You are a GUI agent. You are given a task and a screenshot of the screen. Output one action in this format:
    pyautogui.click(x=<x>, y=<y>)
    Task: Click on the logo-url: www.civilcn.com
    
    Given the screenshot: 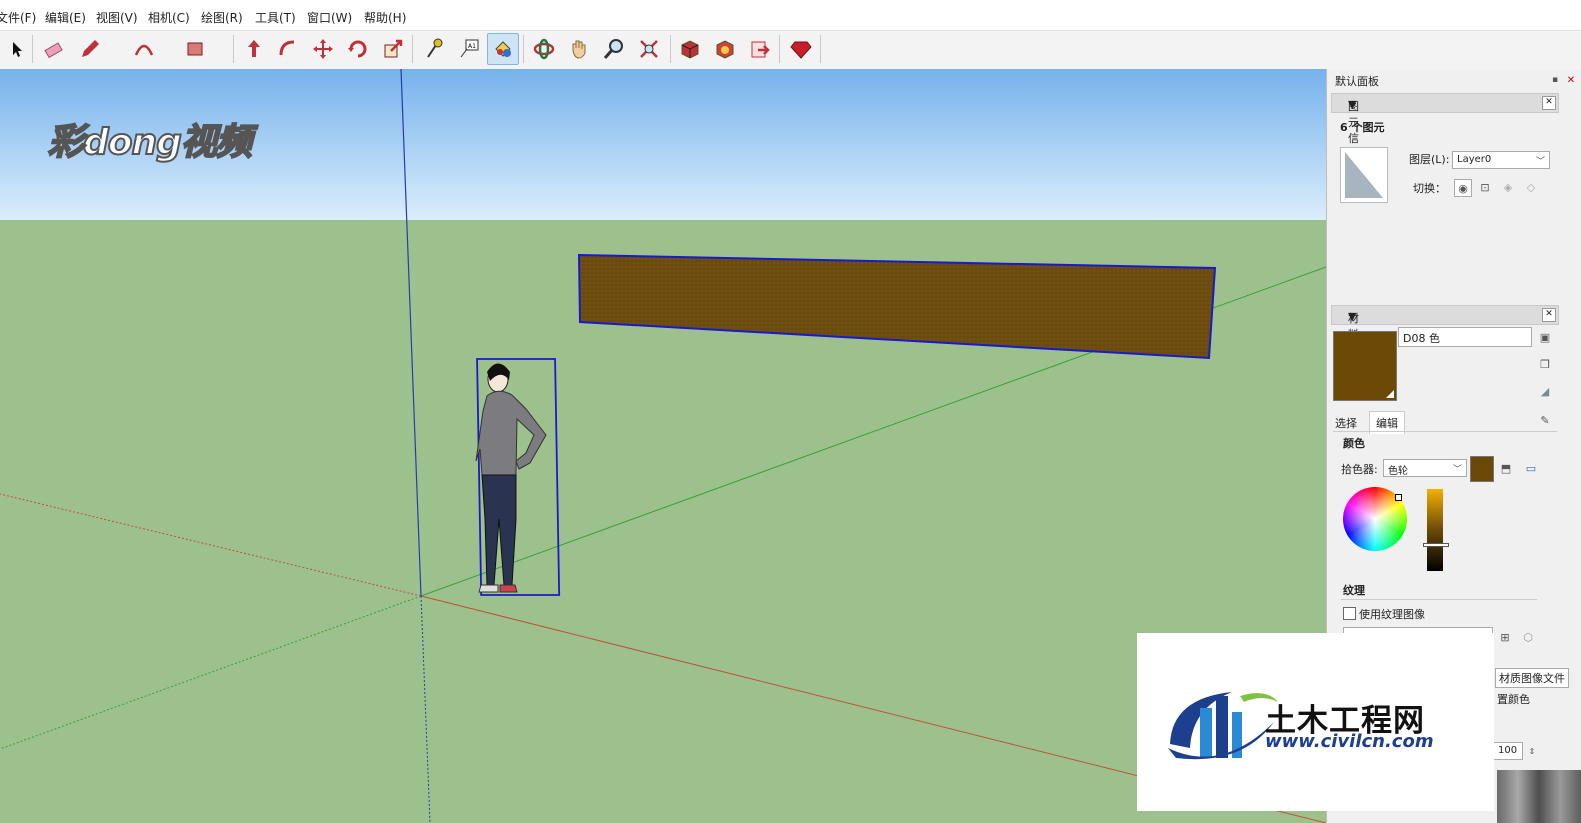 What is the action you would take?
    pyautogui.click(x=1349, y=741)
    